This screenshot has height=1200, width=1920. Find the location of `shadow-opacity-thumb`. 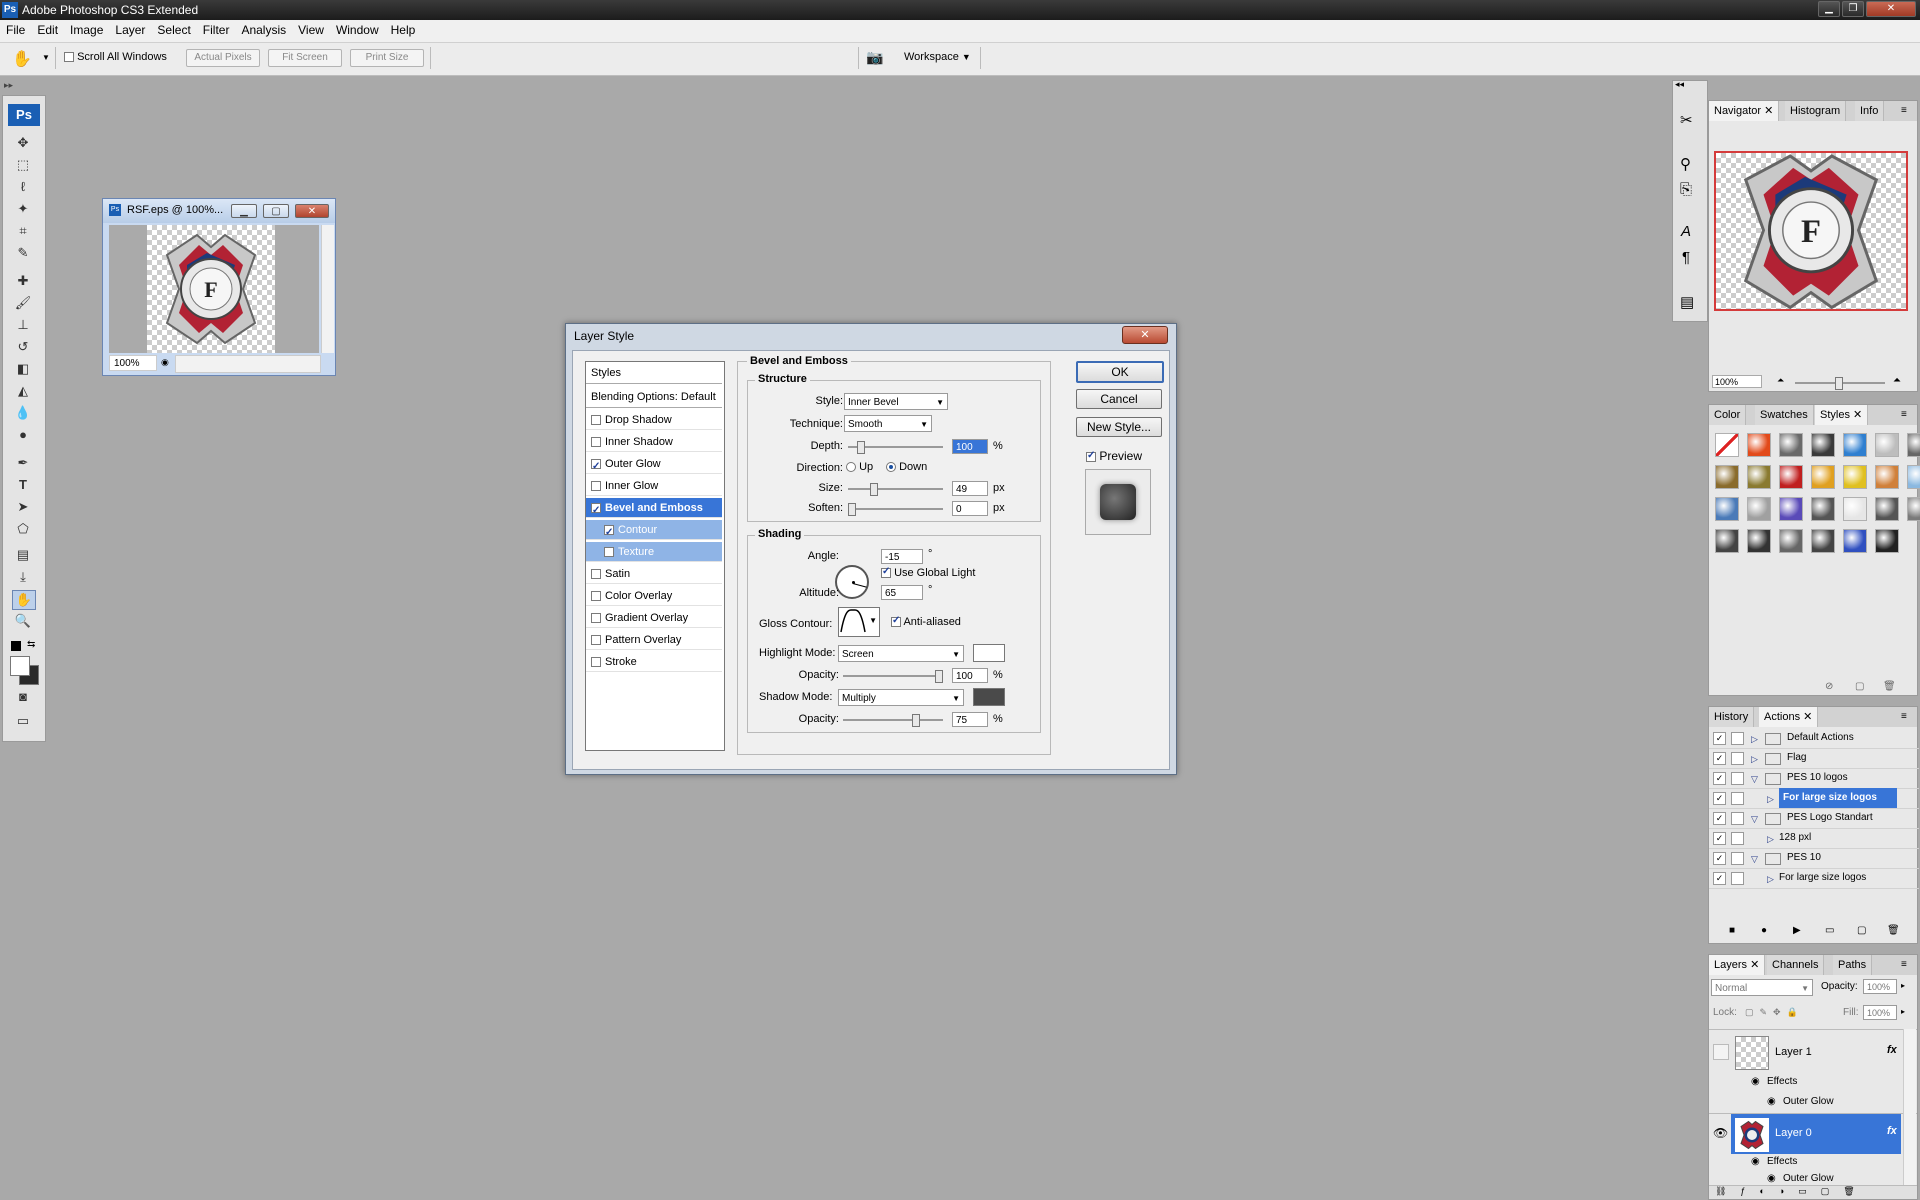

shadow-opacity-thumb is located at coordinates (916, 720).